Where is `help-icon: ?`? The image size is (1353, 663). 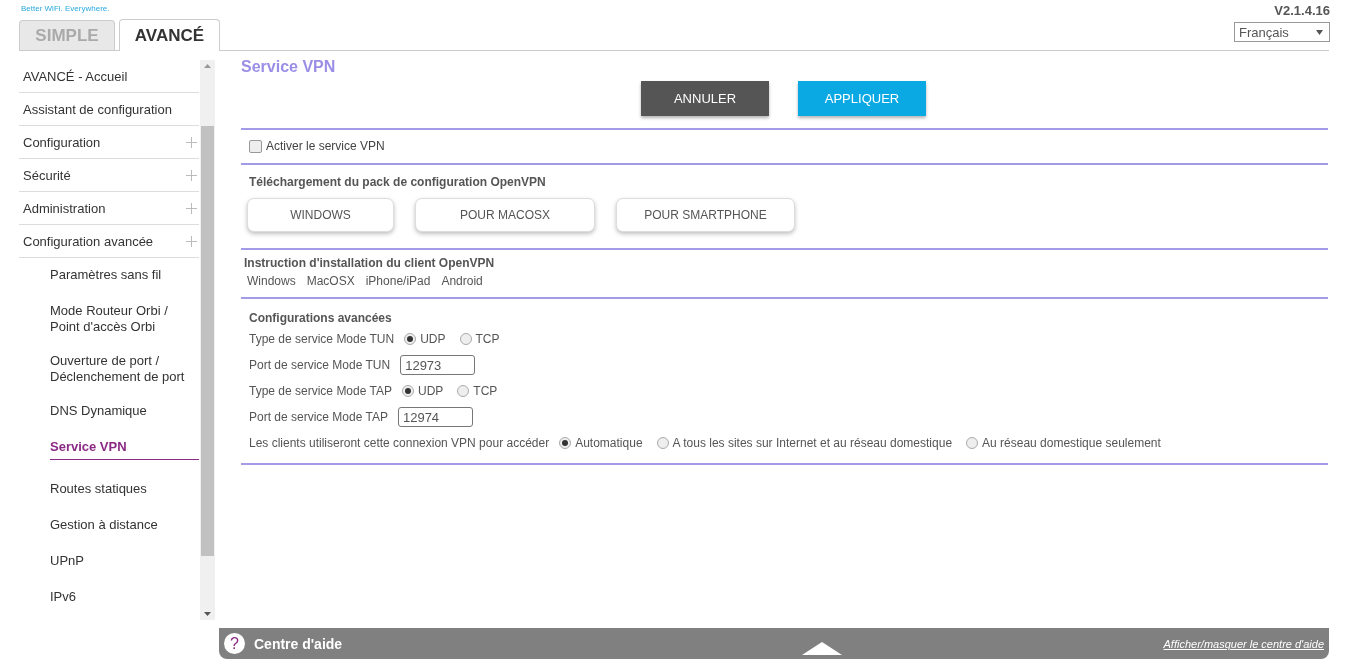
help-icon: ? is located at coordinates (234, 643).